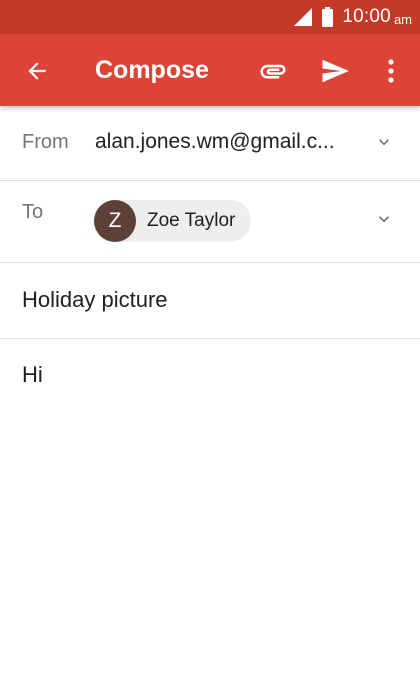  I want to click on to-label: To, so click(33, 212).